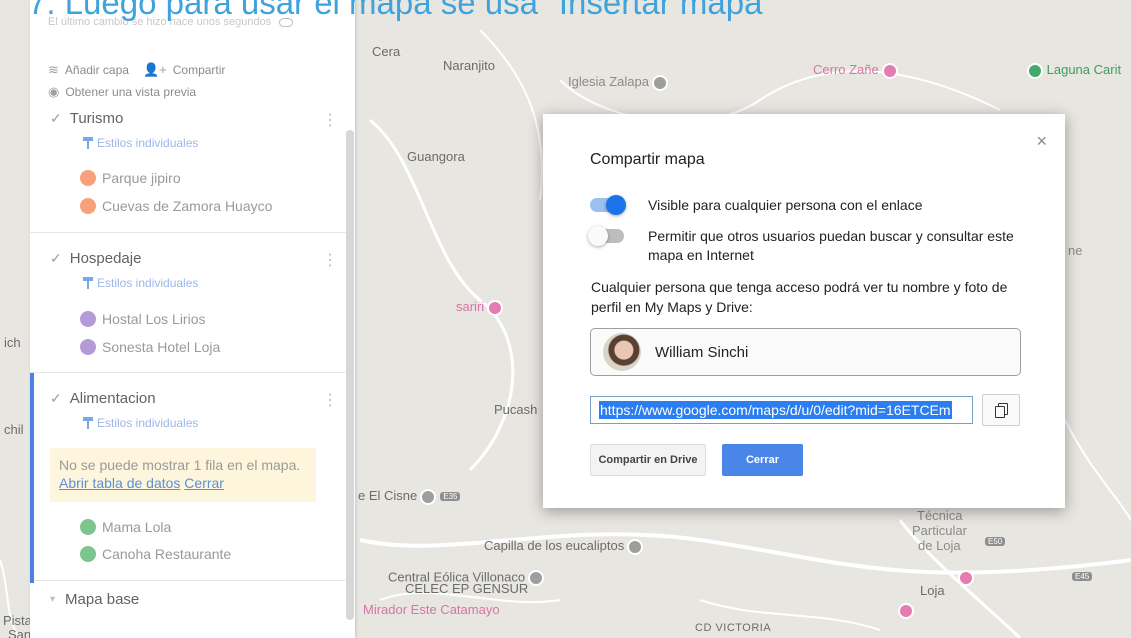 This screenshot has width=1131, height=638. What do you see at coordinates (125, 527) in the screenshot?
I see `place-item: Mama Lola` at bounding box center [125, 527].